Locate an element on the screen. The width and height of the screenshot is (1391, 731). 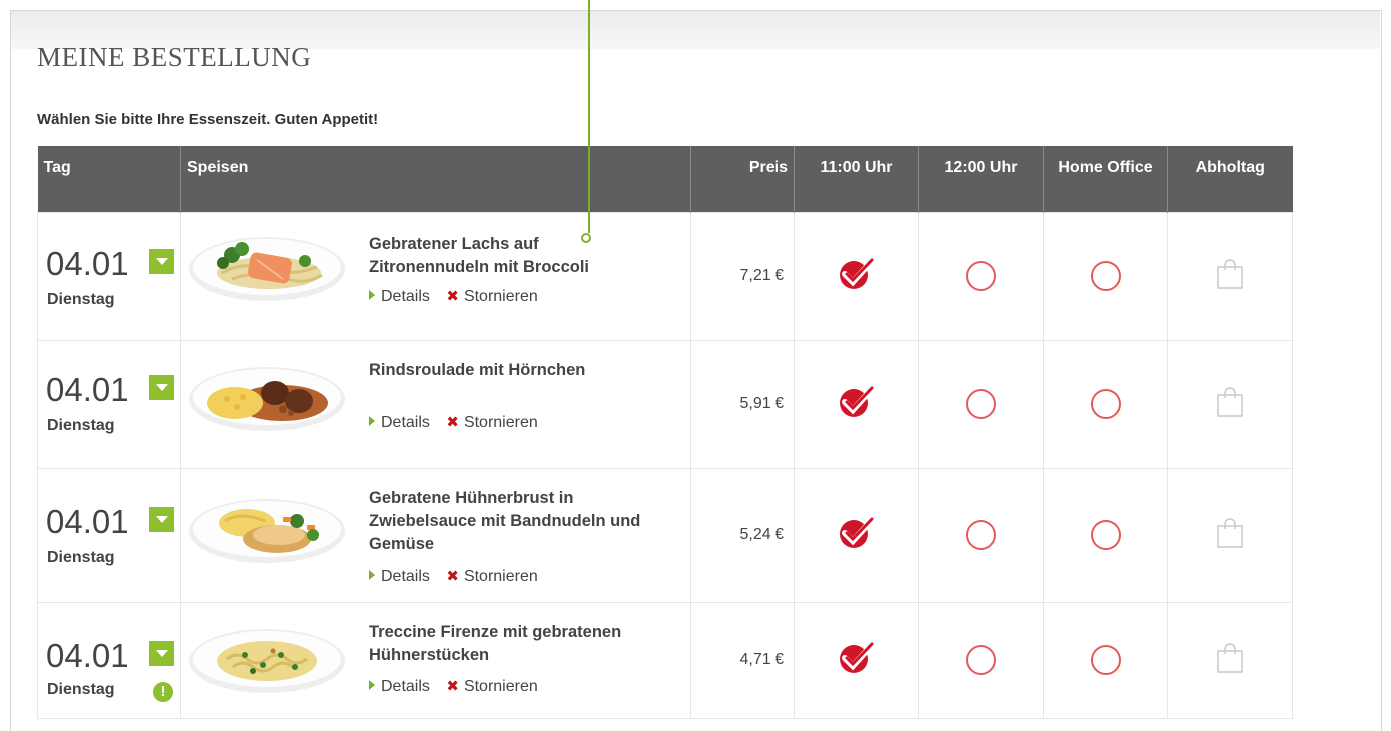
chicken-plate-image is located at coordinates (267, 530).